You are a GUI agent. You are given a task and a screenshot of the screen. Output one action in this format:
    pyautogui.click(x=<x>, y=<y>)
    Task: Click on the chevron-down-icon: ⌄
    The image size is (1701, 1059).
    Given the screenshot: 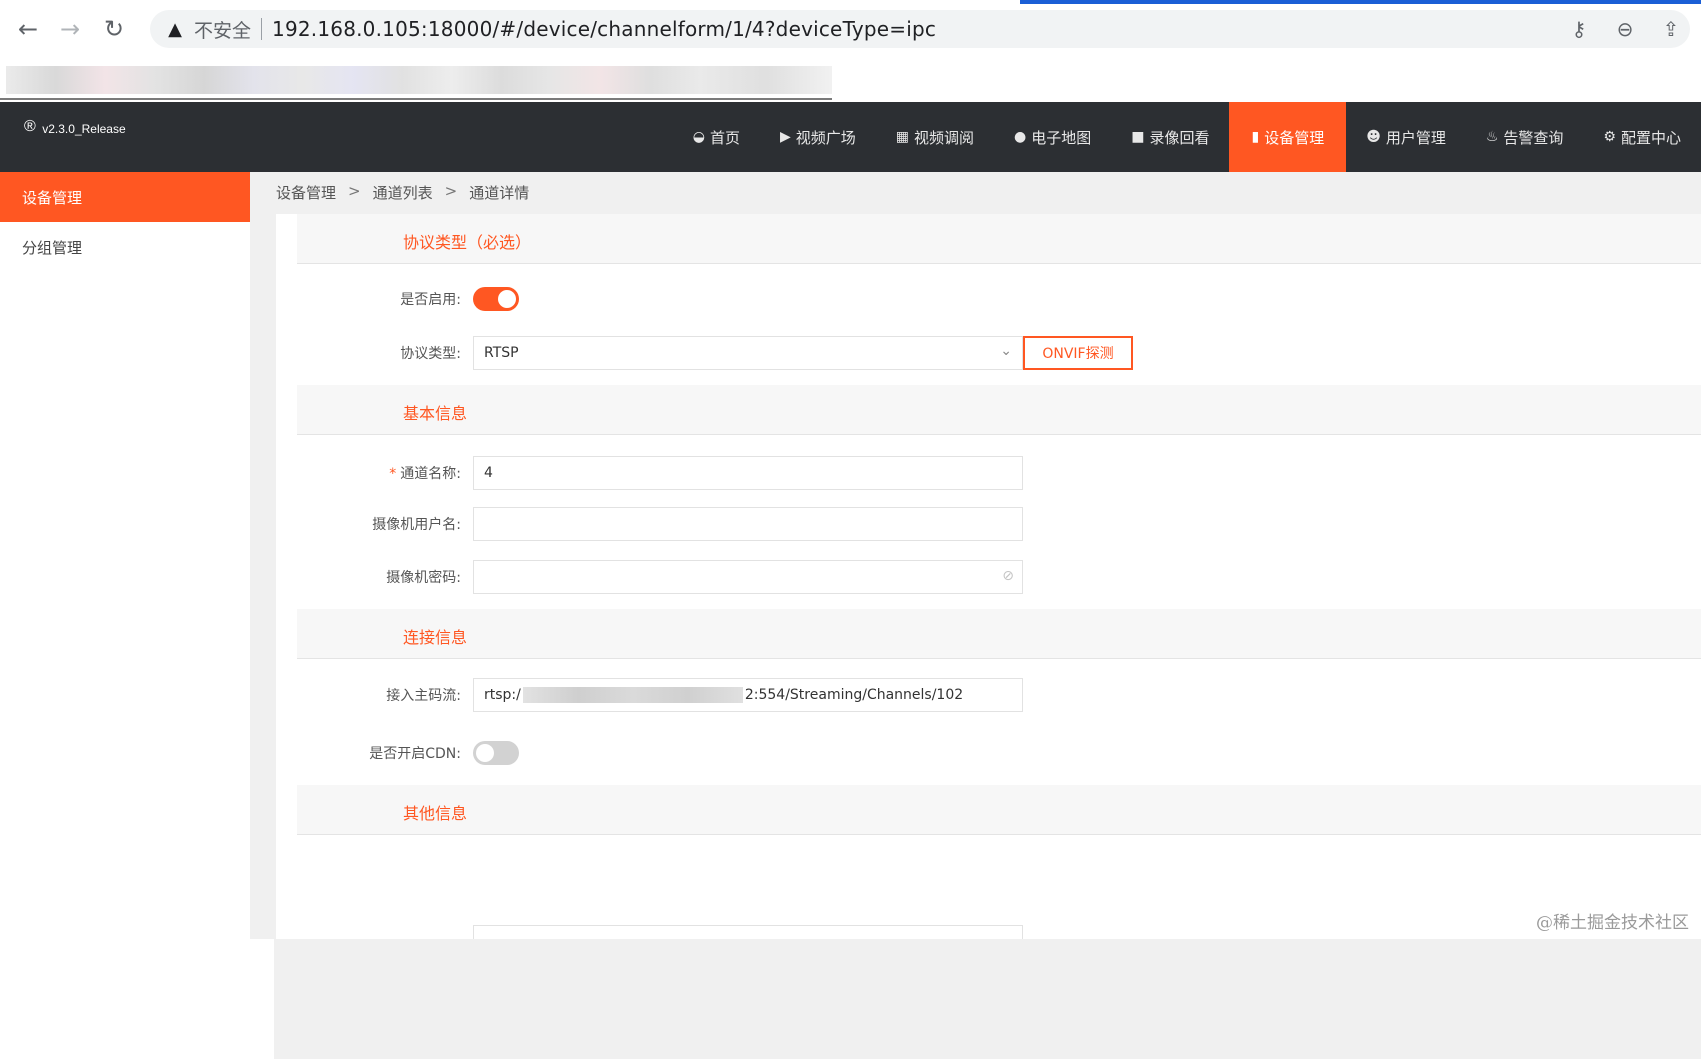 What is the action you would take?
    pyautogui.click(x=1006, y=351)
    